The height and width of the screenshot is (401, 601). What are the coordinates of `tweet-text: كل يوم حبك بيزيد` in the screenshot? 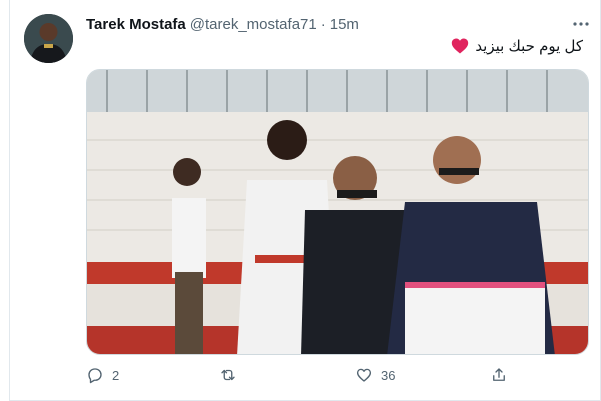 It's located at (517, 46).